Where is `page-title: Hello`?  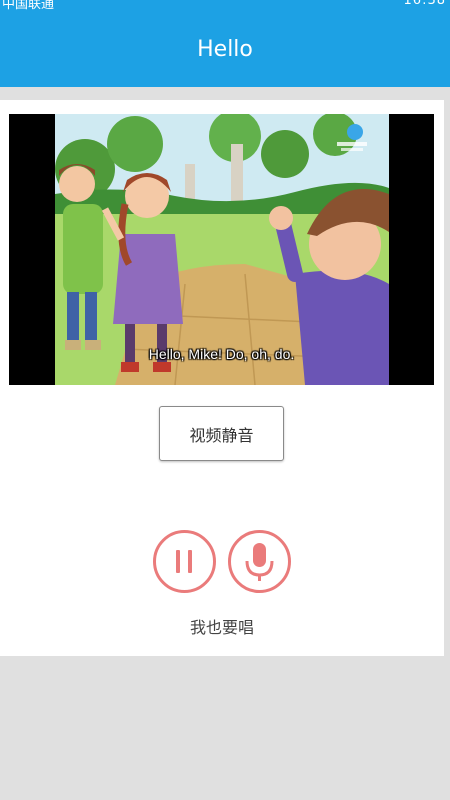
page-title: Hello is located at coordinates (225, 49).